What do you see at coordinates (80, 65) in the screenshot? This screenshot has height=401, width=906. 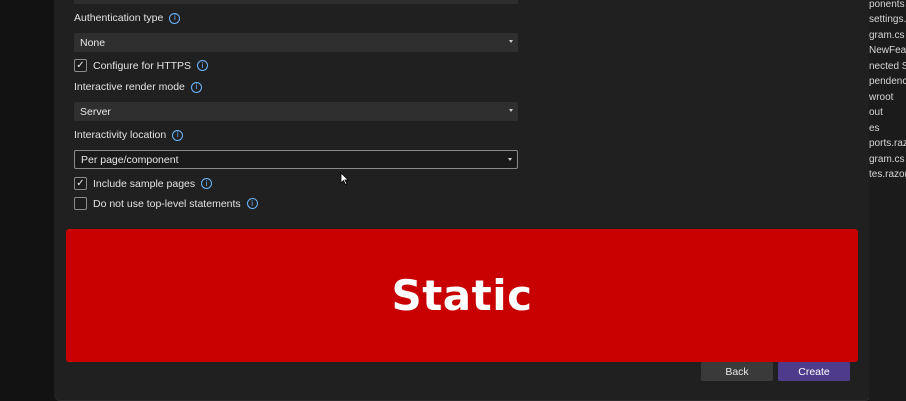 I see `configure-https-checkbox: ✓` at bounding box center [80, 65].